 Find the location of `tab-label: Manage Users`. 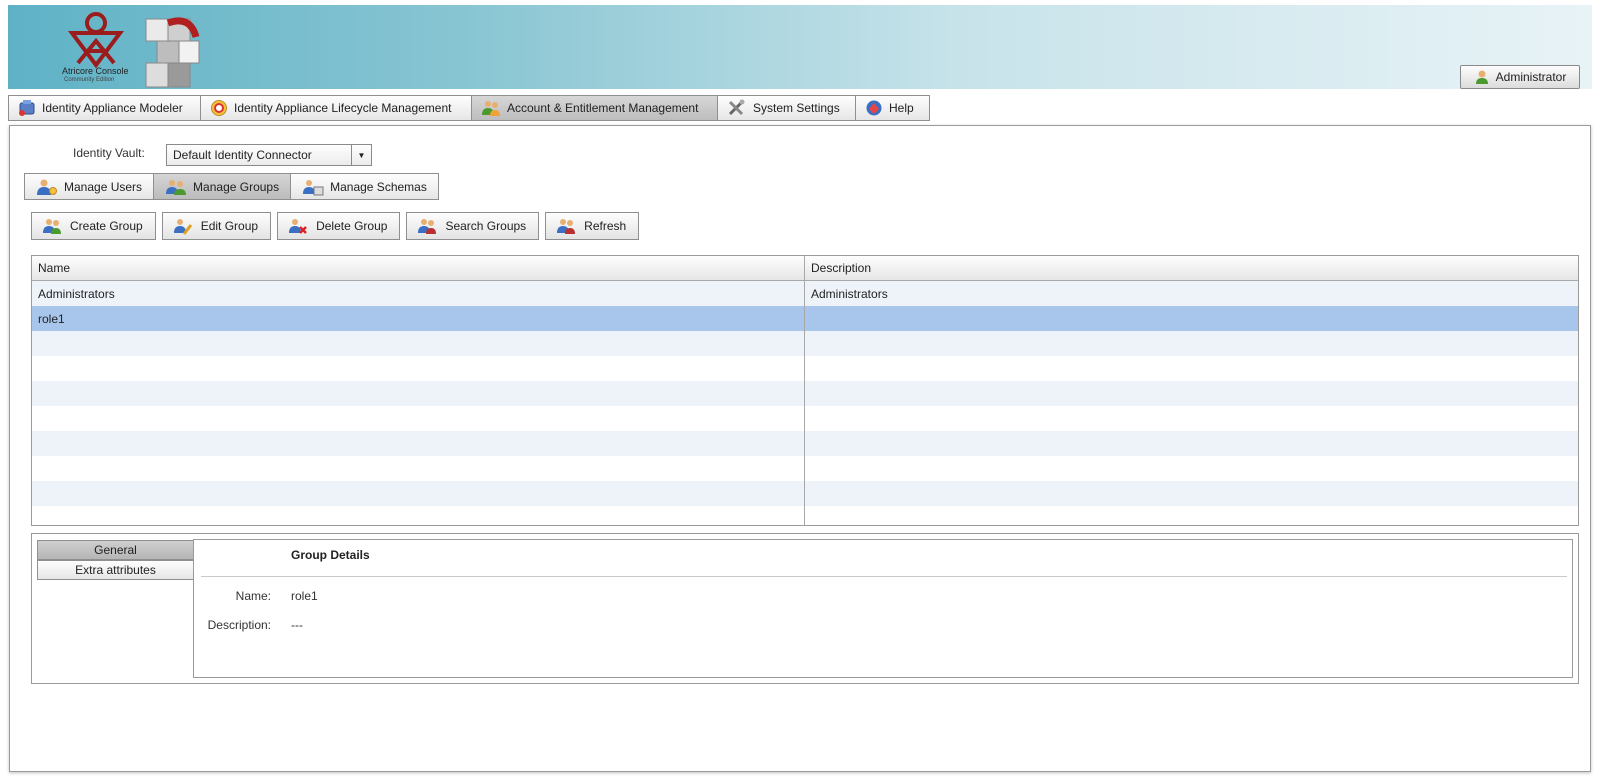

tab-label: Manage Users is located at coordinates (103, 186).